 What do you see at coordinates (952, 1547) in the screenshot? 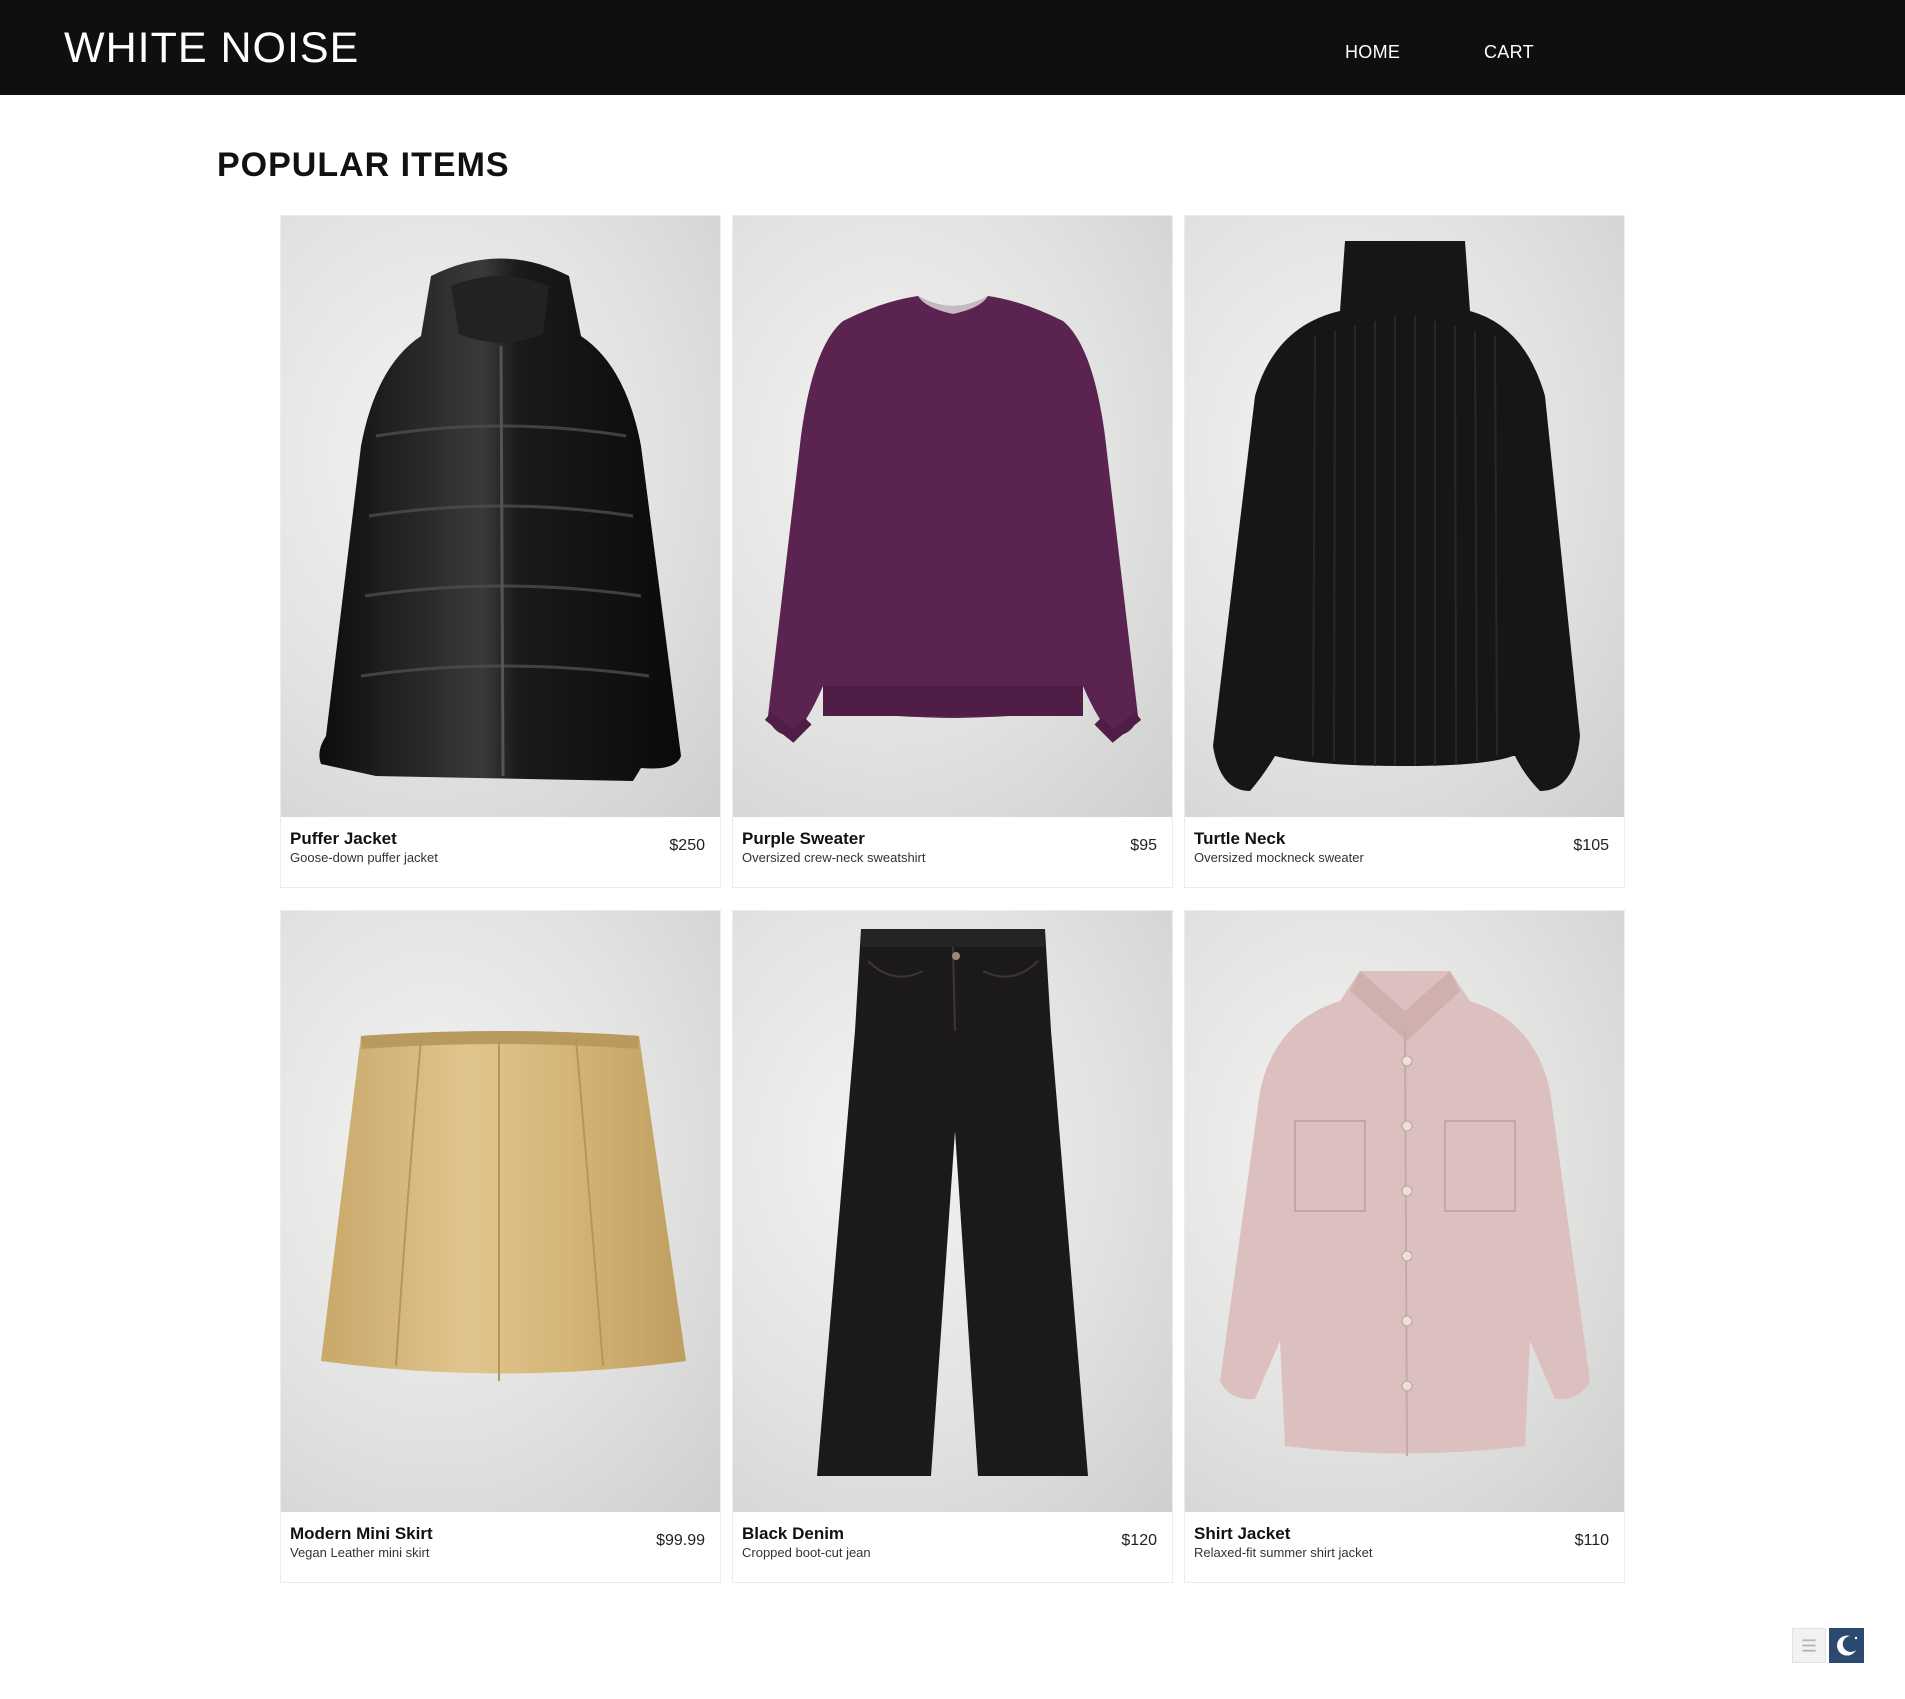
I see `product-info: Black Denim Cropped boot-cut jean $120` at bounding box center [952, 1547].